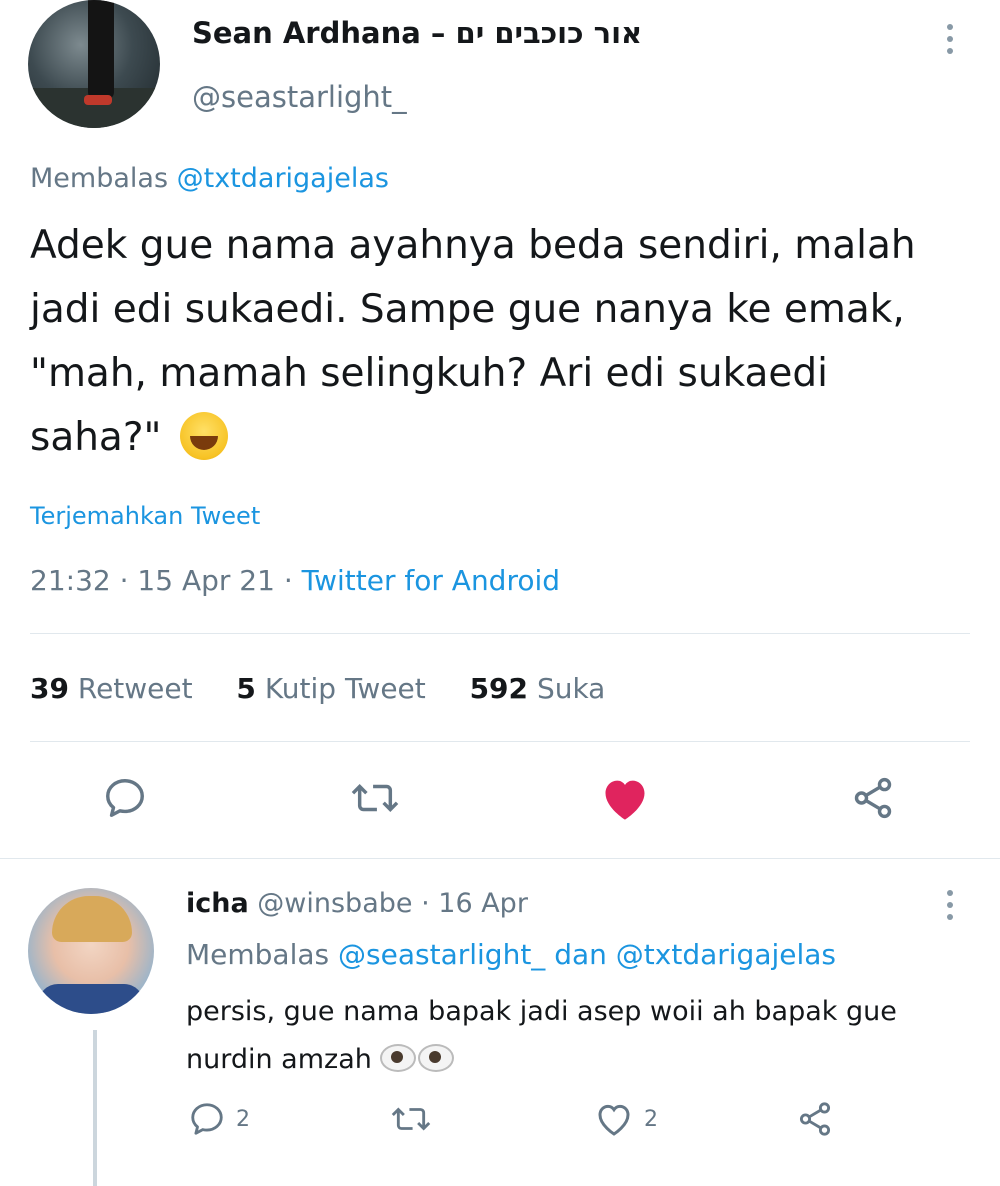 This screenshot has height=1186, width=1000. I want to click on tweet-time: 21:32, so click(70, 580).